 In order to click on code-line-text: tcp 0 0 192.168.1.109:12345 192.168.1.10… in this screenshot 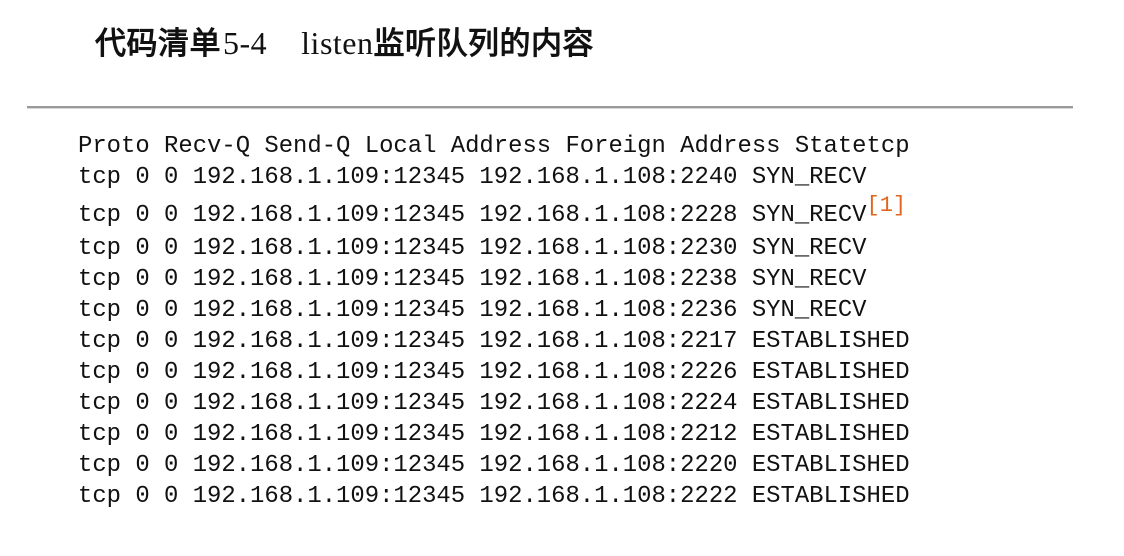, I will do `click(472, 215)`.